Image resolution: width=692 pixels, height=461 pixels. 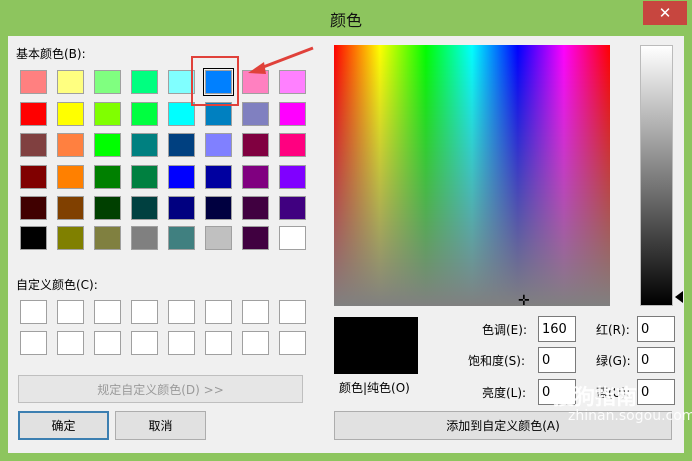 I want to click on close-button: ✕, so click(x=665, y=13).